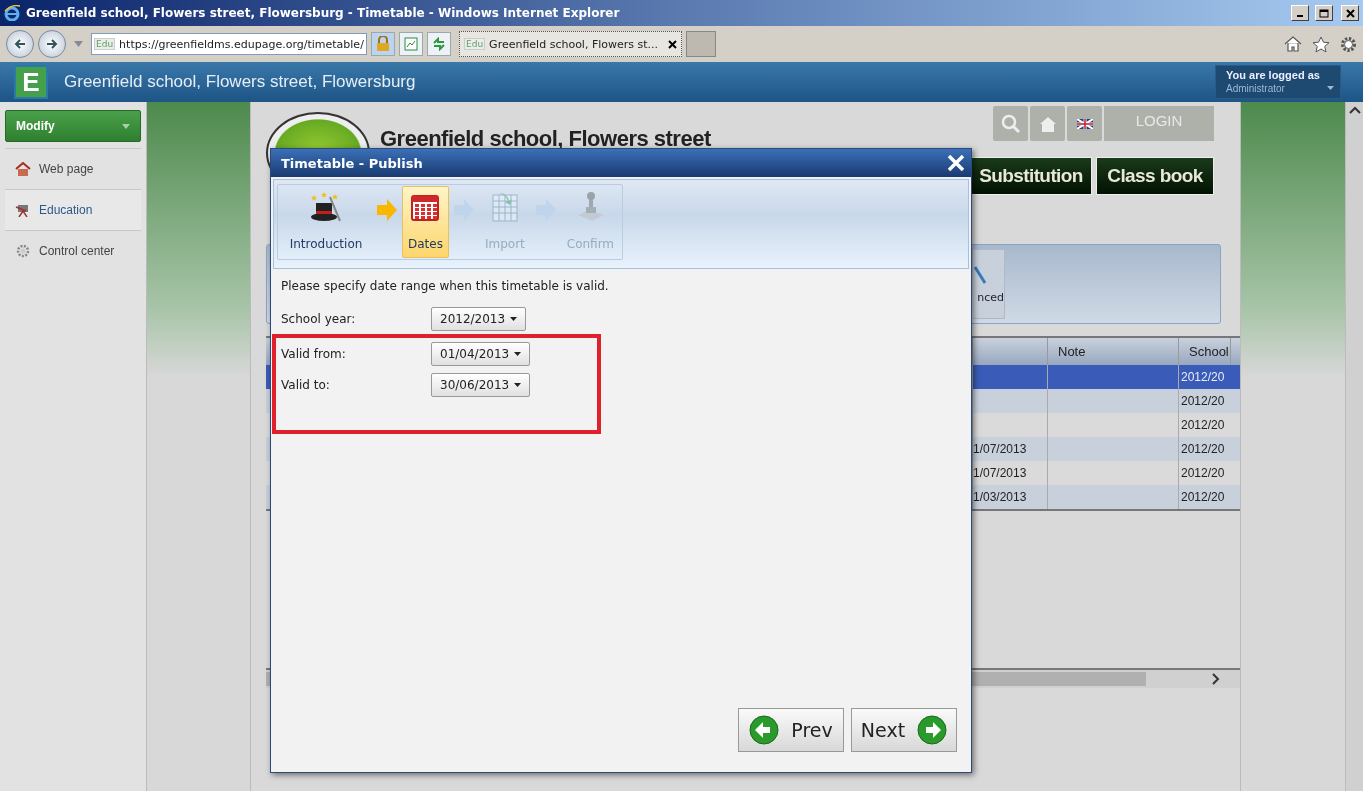 This screenshot has width=1363, height=791. What do you see at coordinates (1321, 44) in the screenshot?
I see `star-icon` at bounding box center [1321, 44].